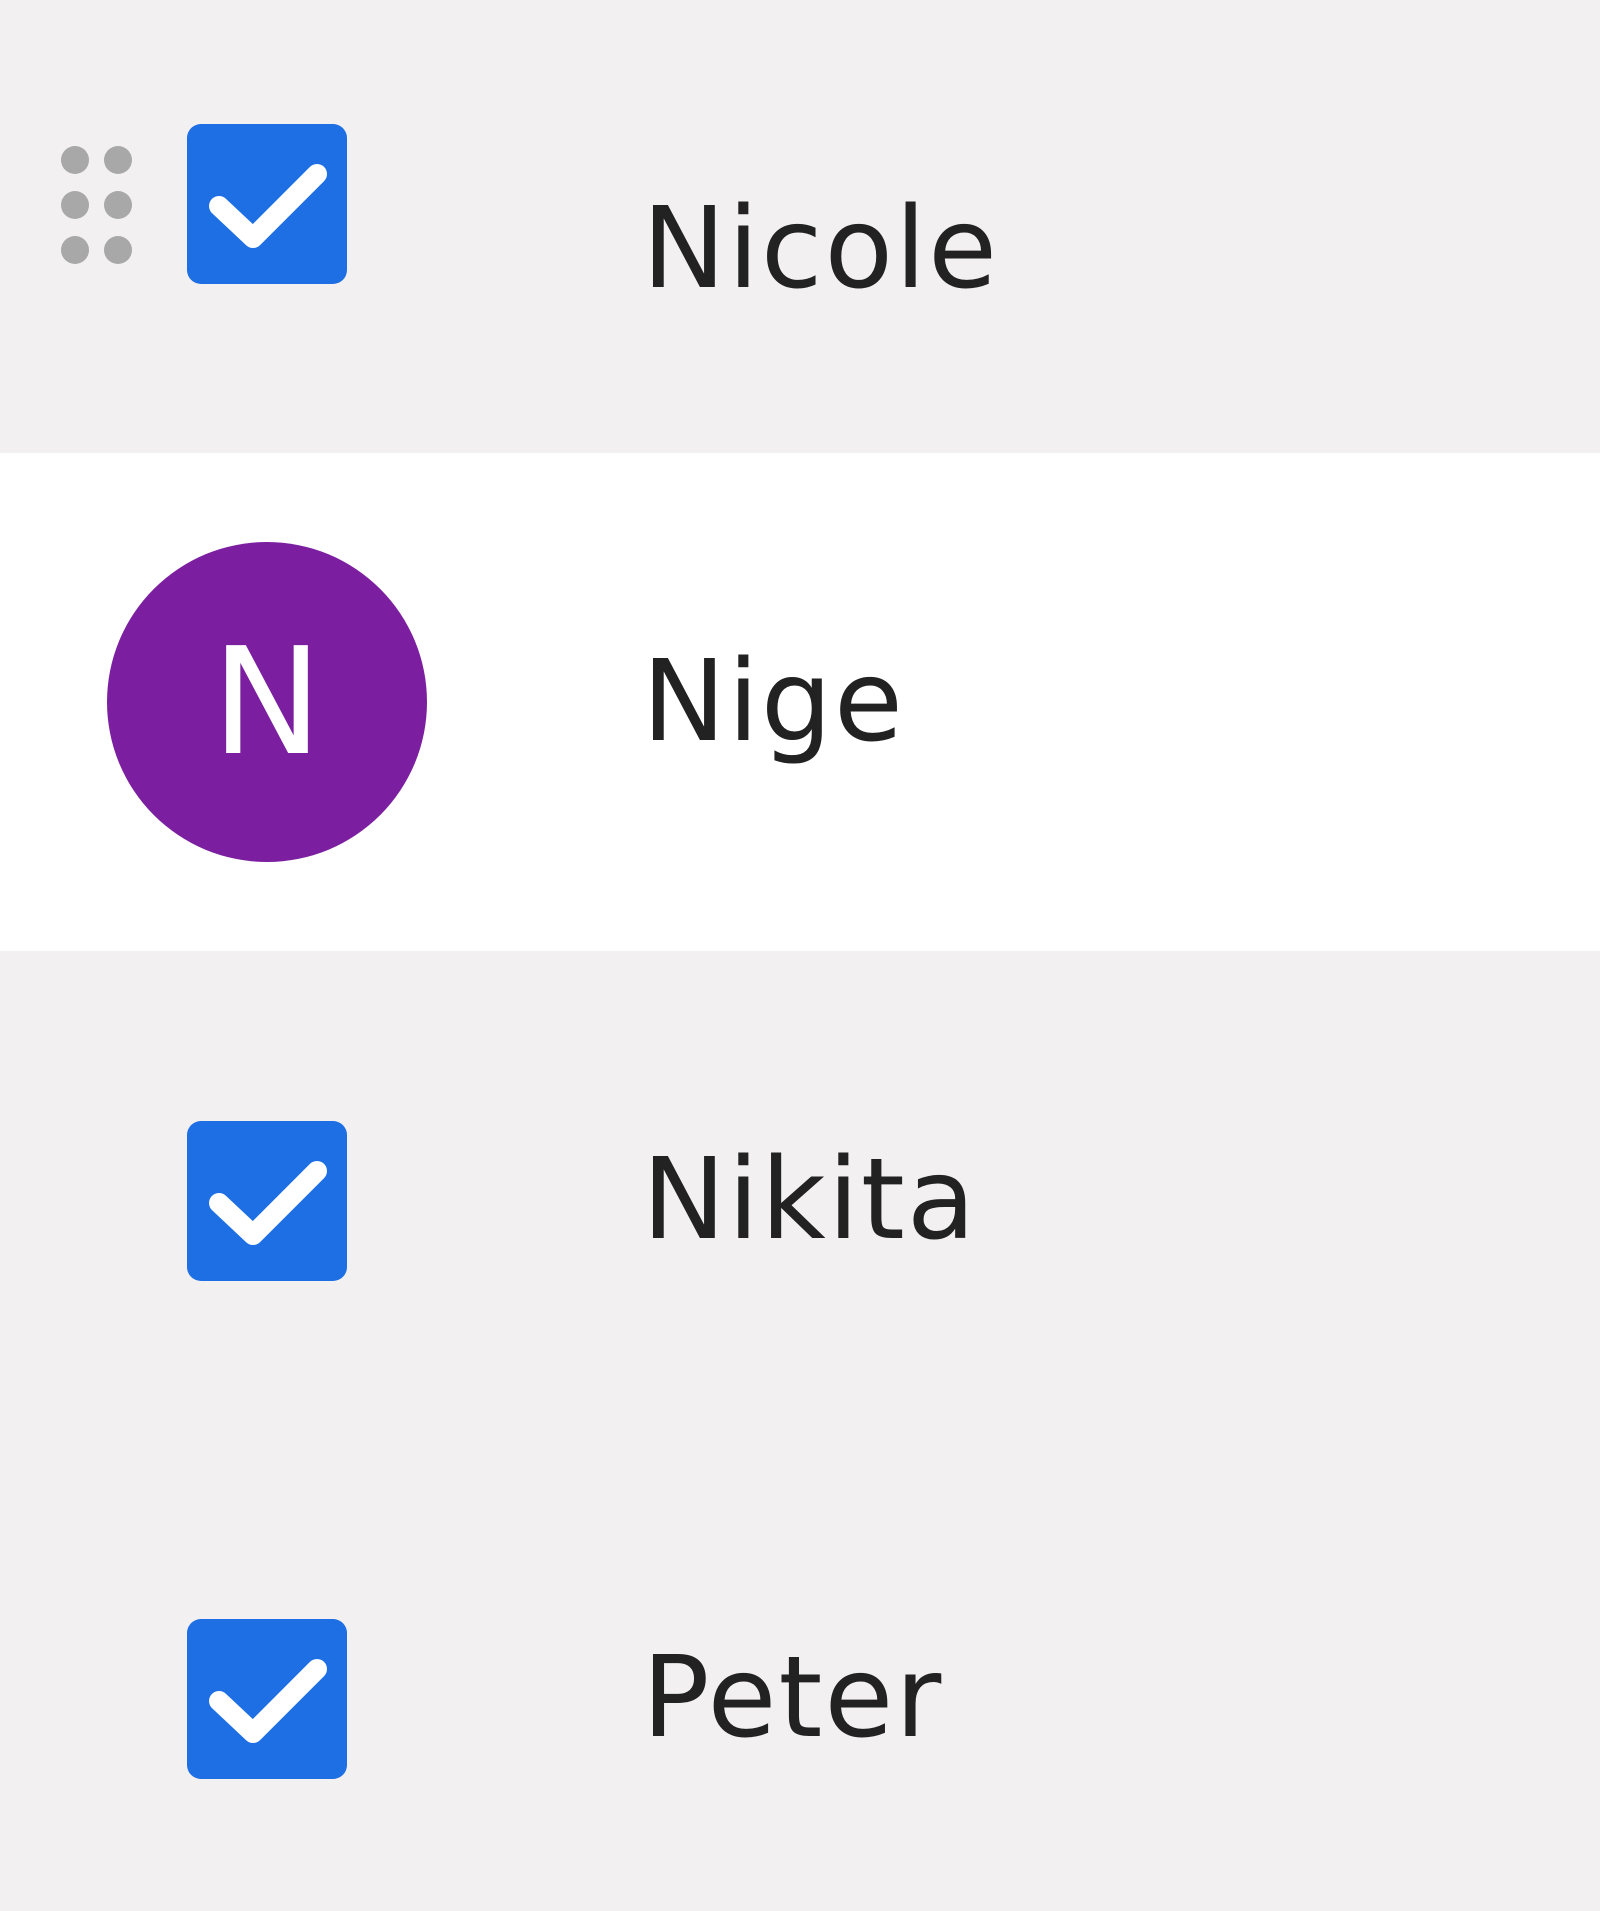 This screenshot has width=1600, height=1911. I want to click on checkbox-nikita, so click(267, 1201).